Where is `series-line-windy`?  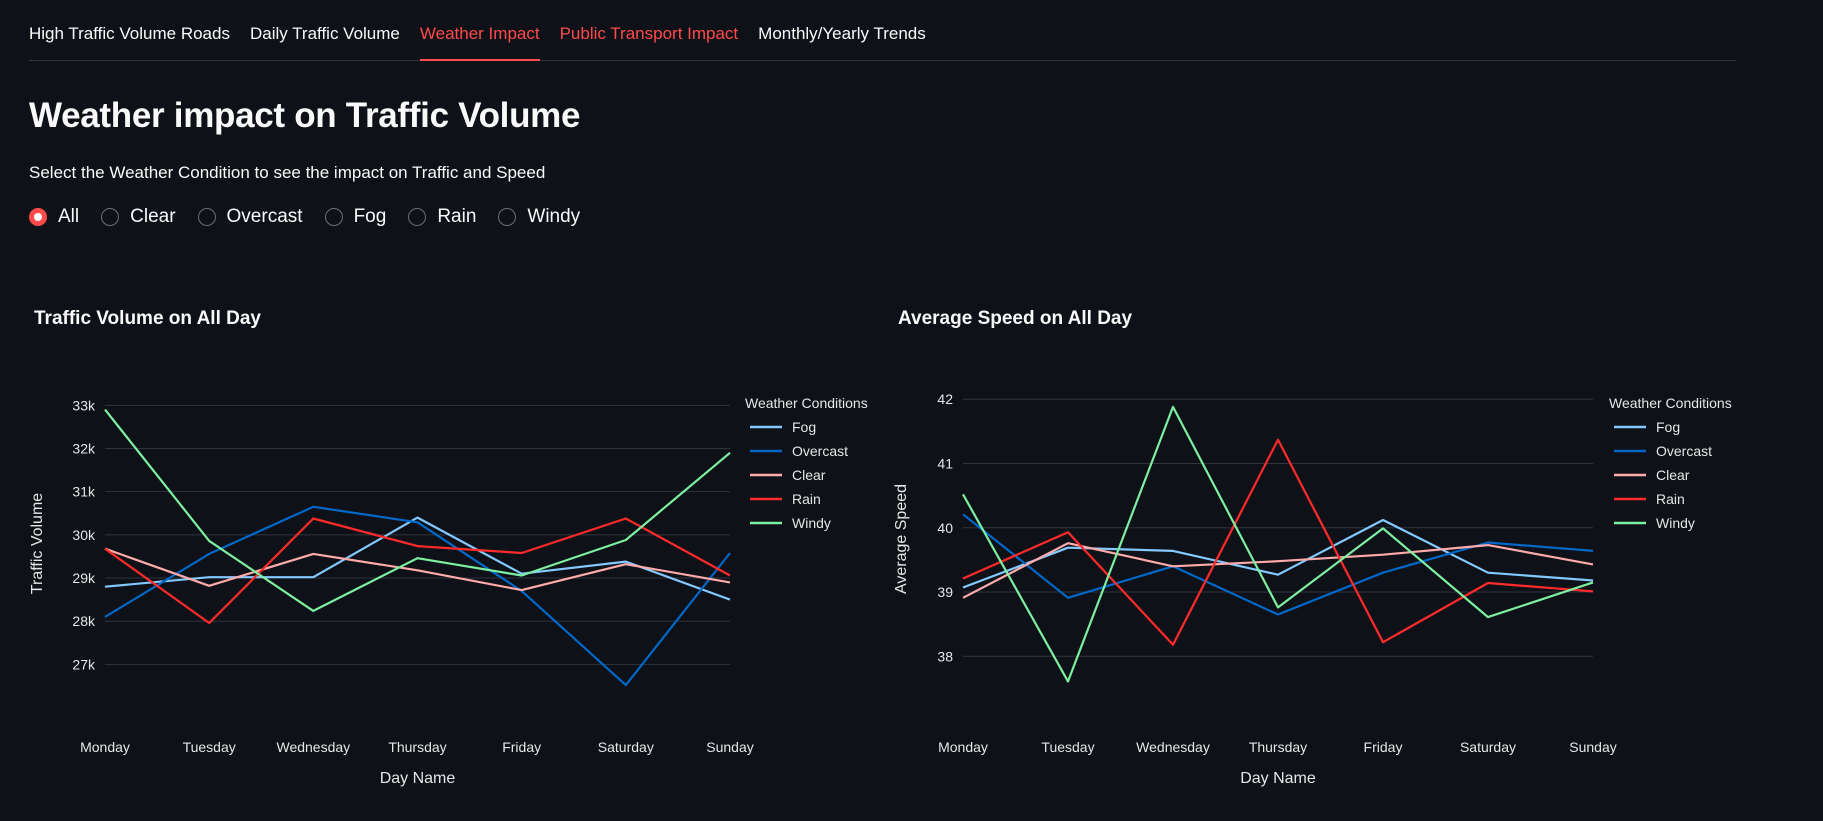 series-line-windy is located at coordinates (417, 510).